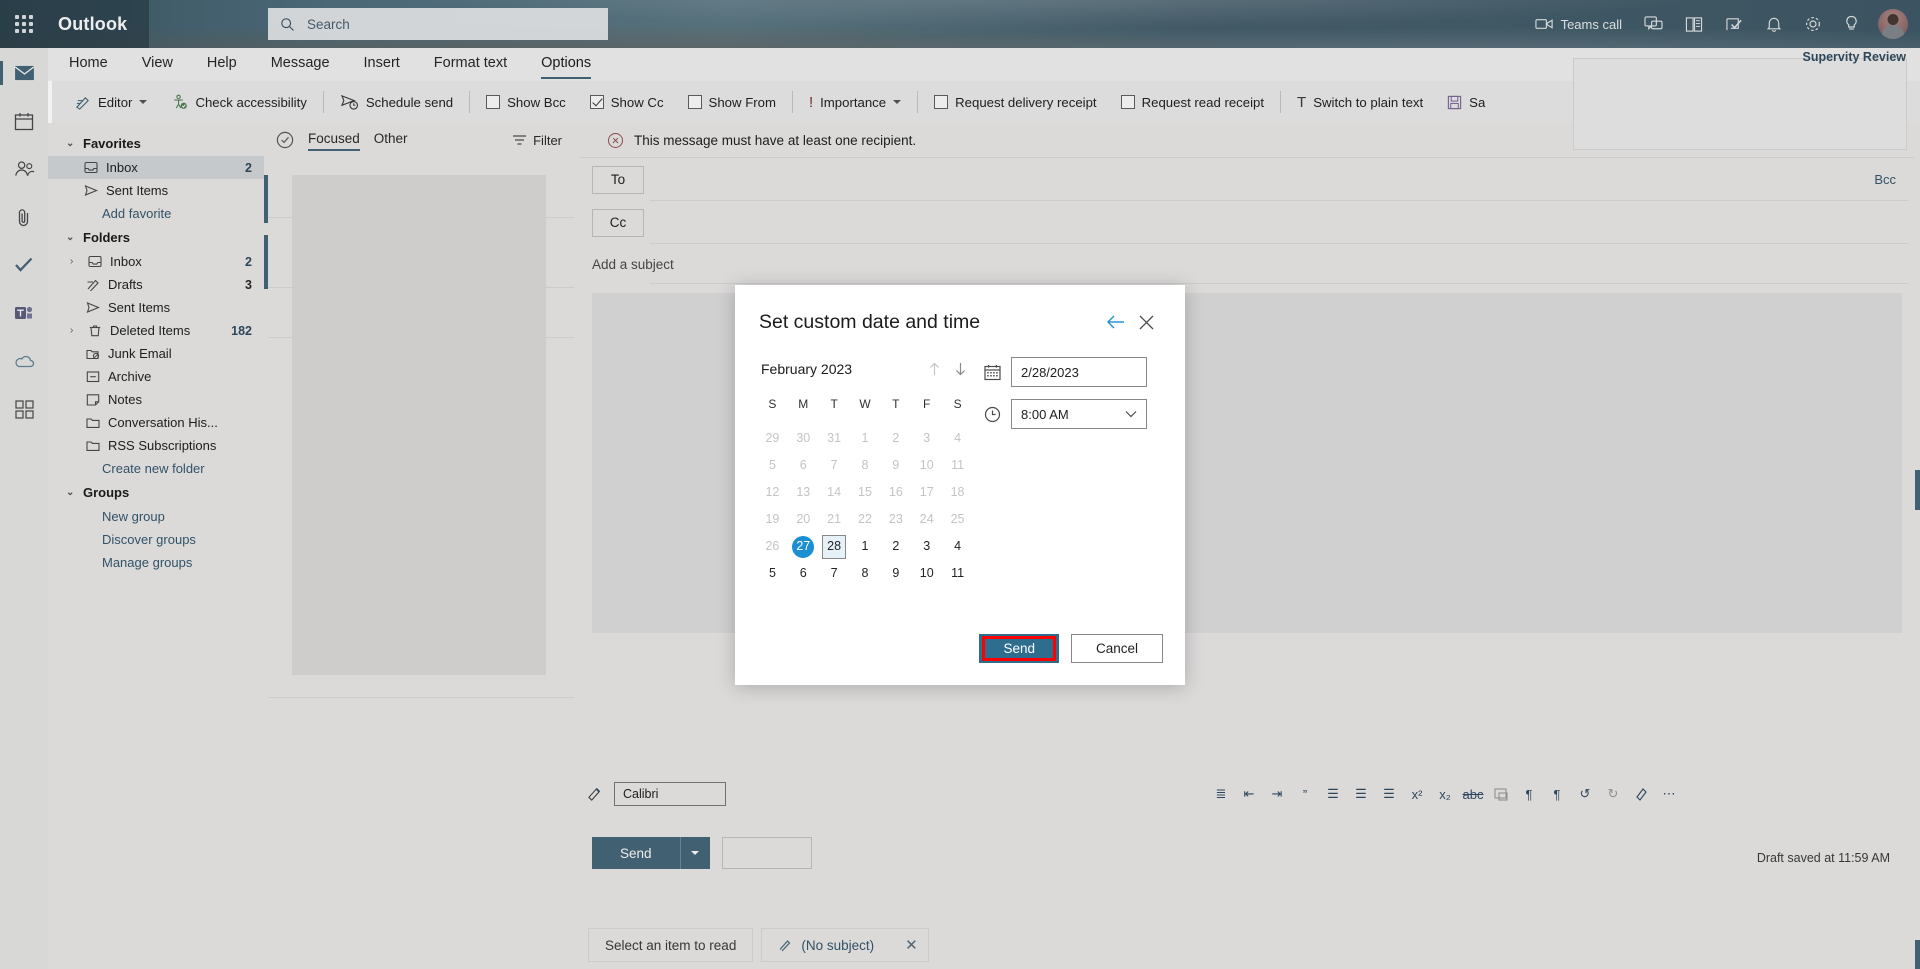  What do you see at coordinates (156, 539) in the screenshot?
I see `discover-groups-link: Discover groups` at bounding box center [156, 539].